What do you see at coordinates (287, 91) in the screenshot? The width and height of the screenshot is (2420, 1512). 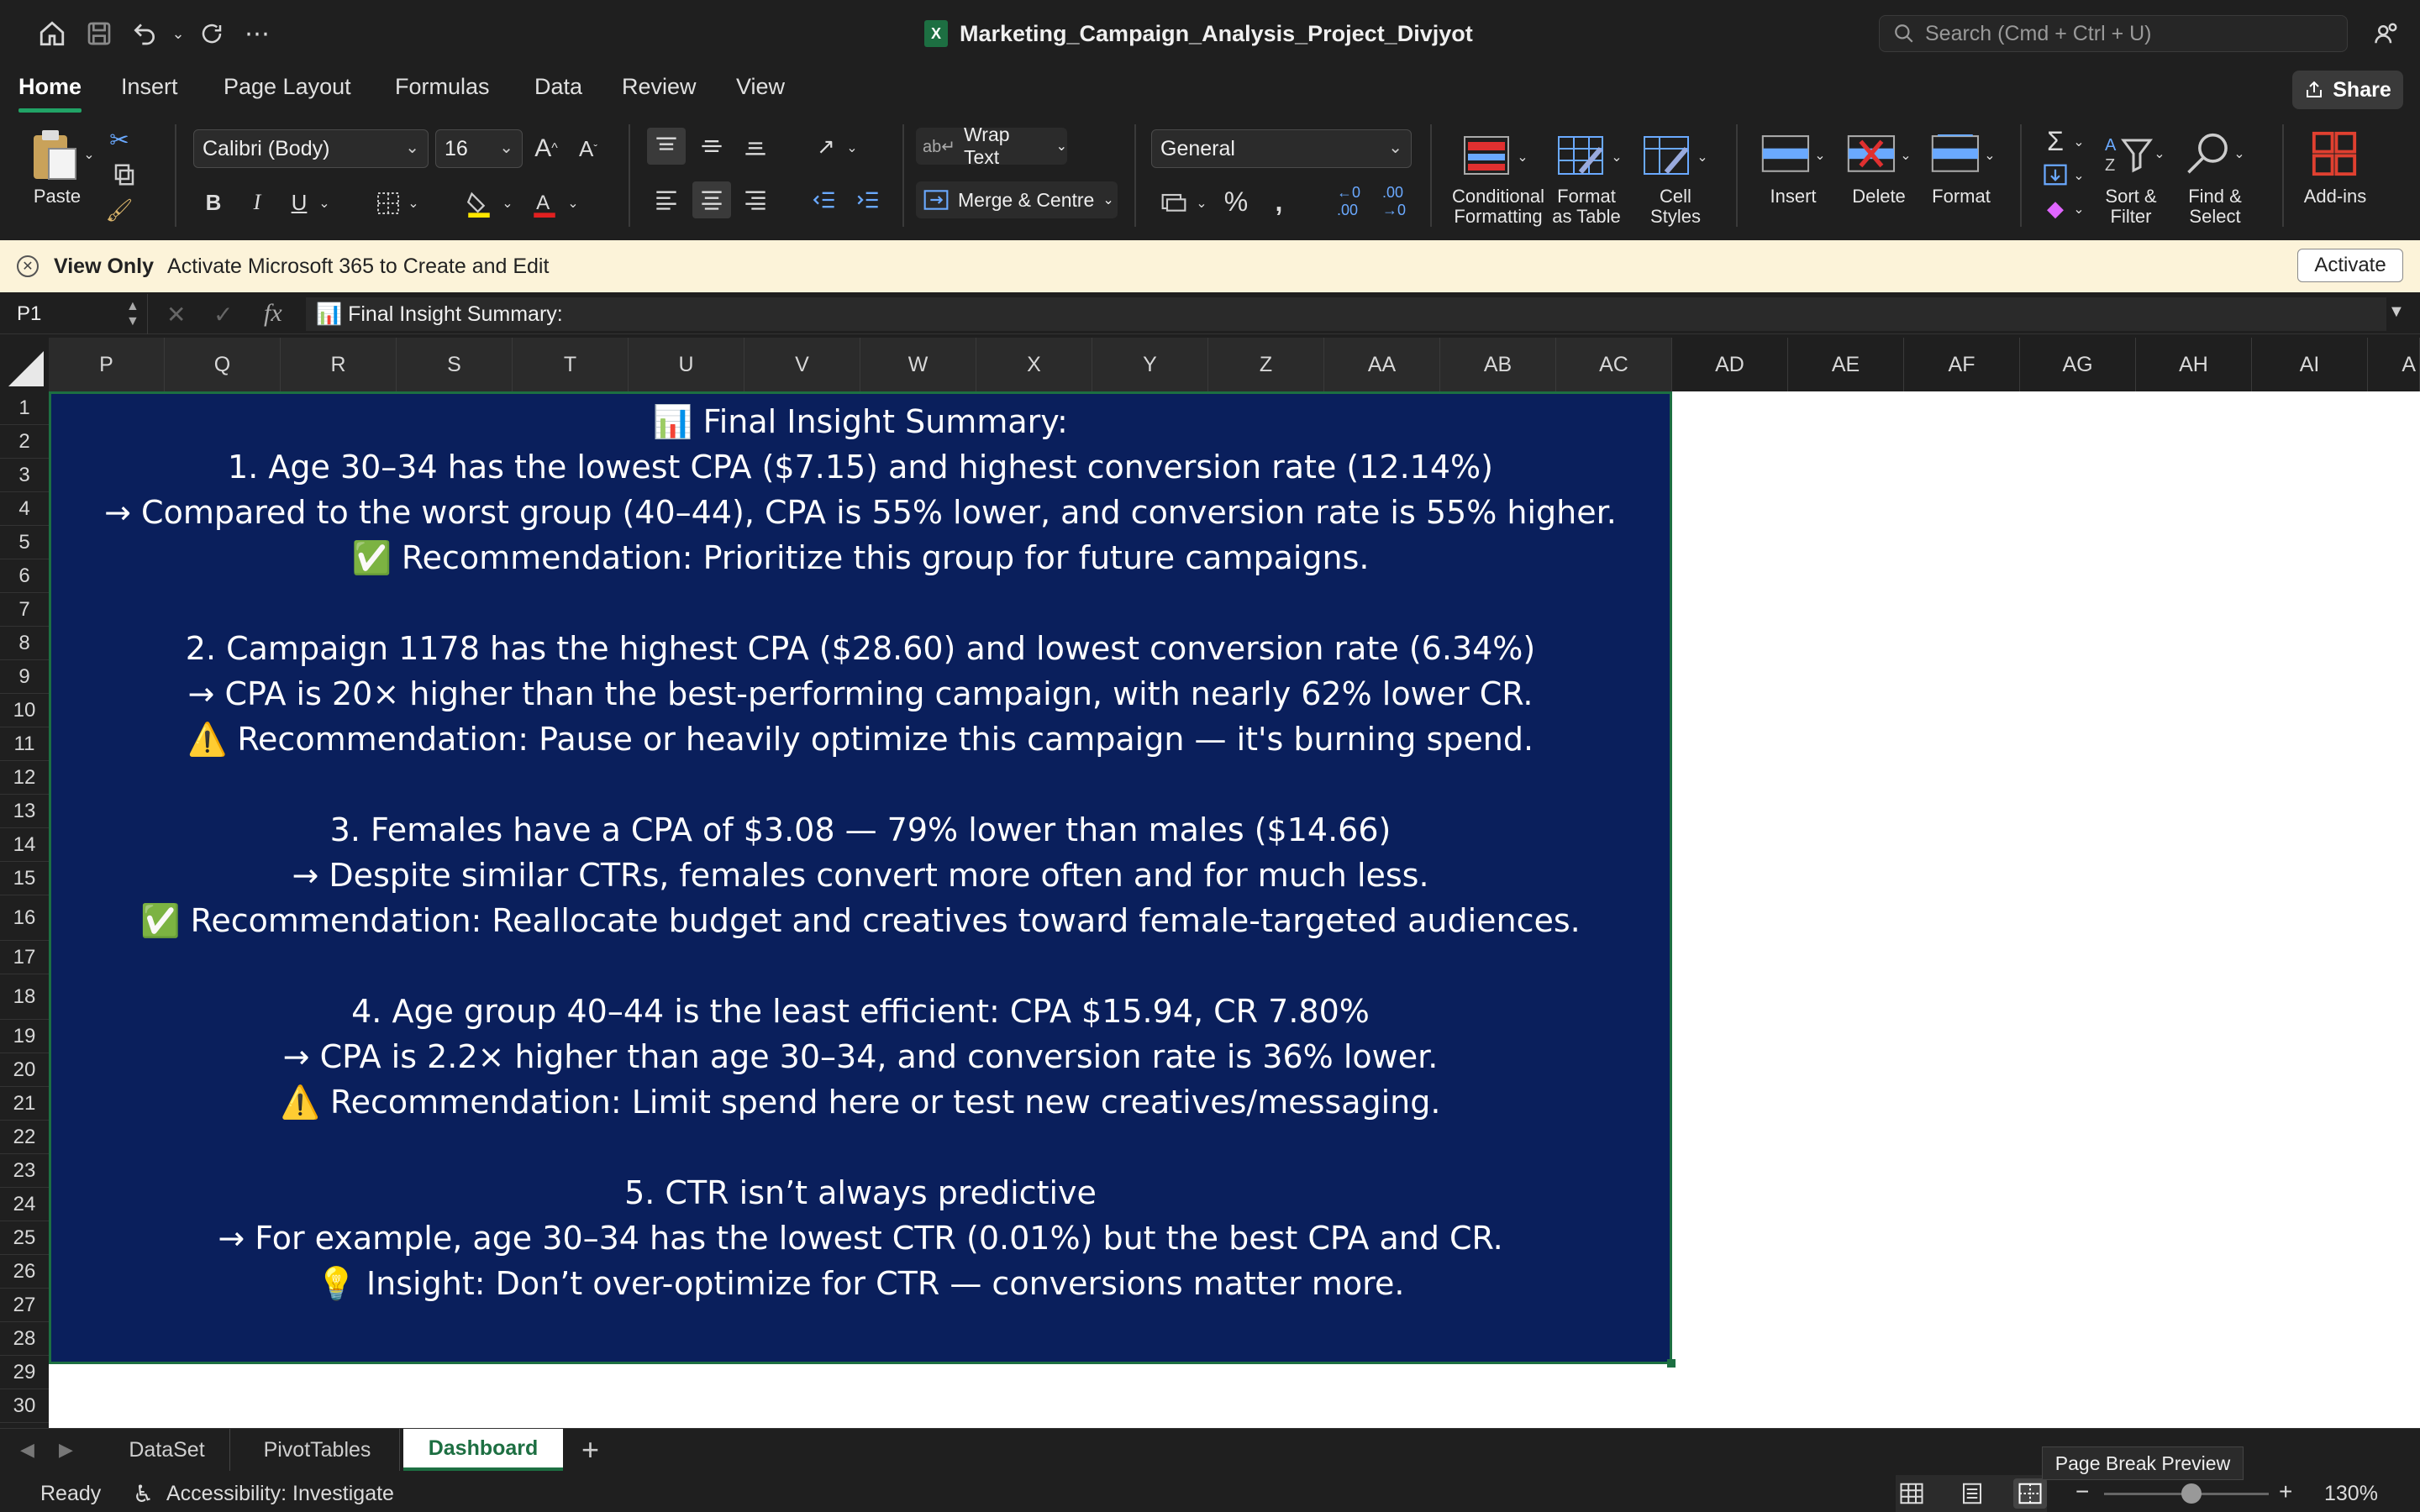 I see `tab-page-layout: Page Layout` at bounding box center [287, 91].